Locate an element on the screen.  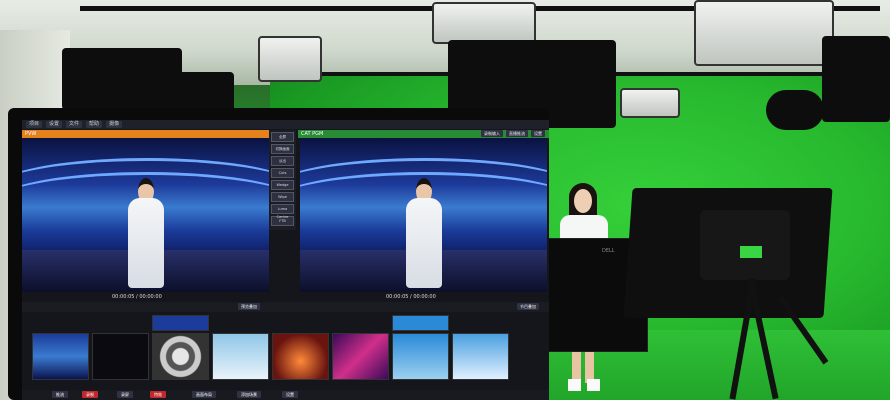
preview-label: PVW is located at coordinates (31, 134).